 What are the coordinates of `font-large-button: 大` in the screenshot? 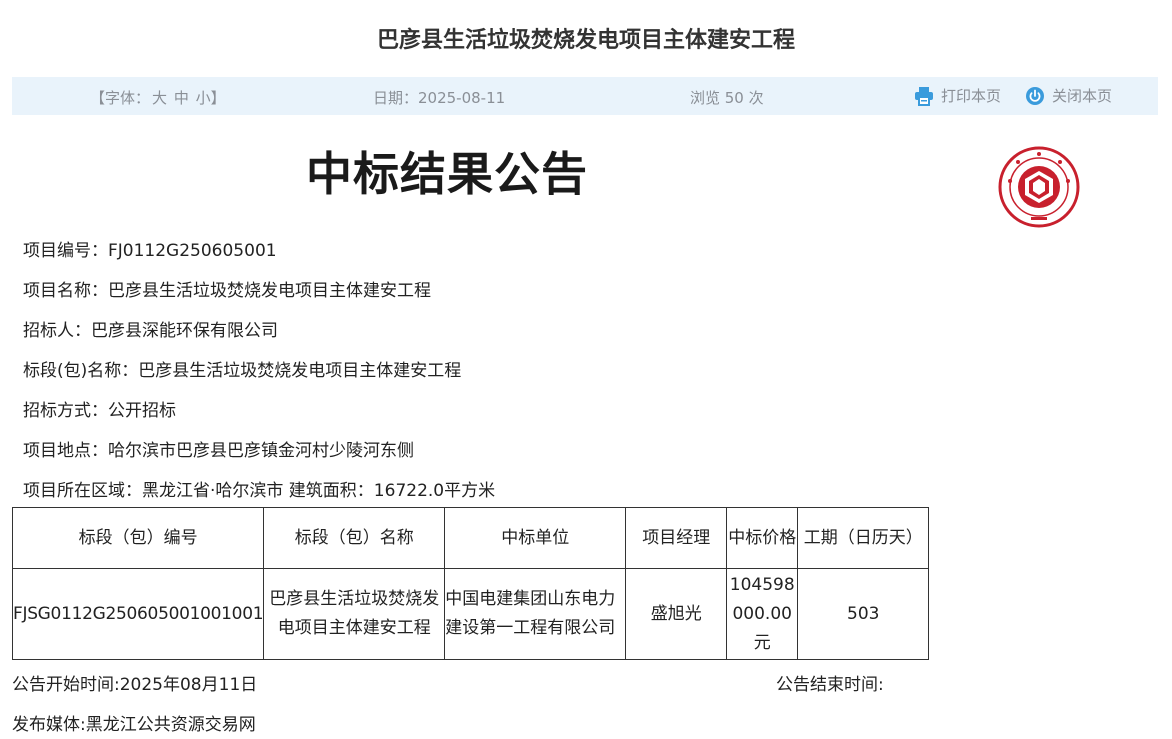 It's located at (159, 98).